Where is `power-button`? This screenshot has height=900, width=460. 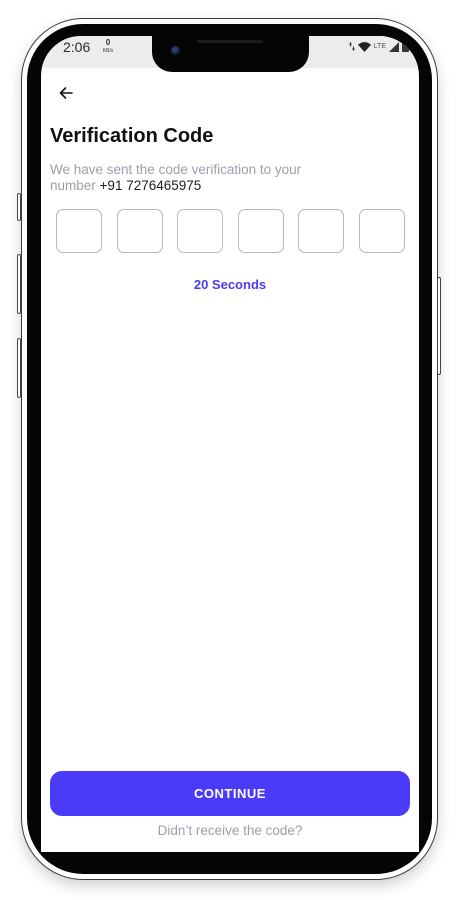 power-button is located at coordinates (439, 326).